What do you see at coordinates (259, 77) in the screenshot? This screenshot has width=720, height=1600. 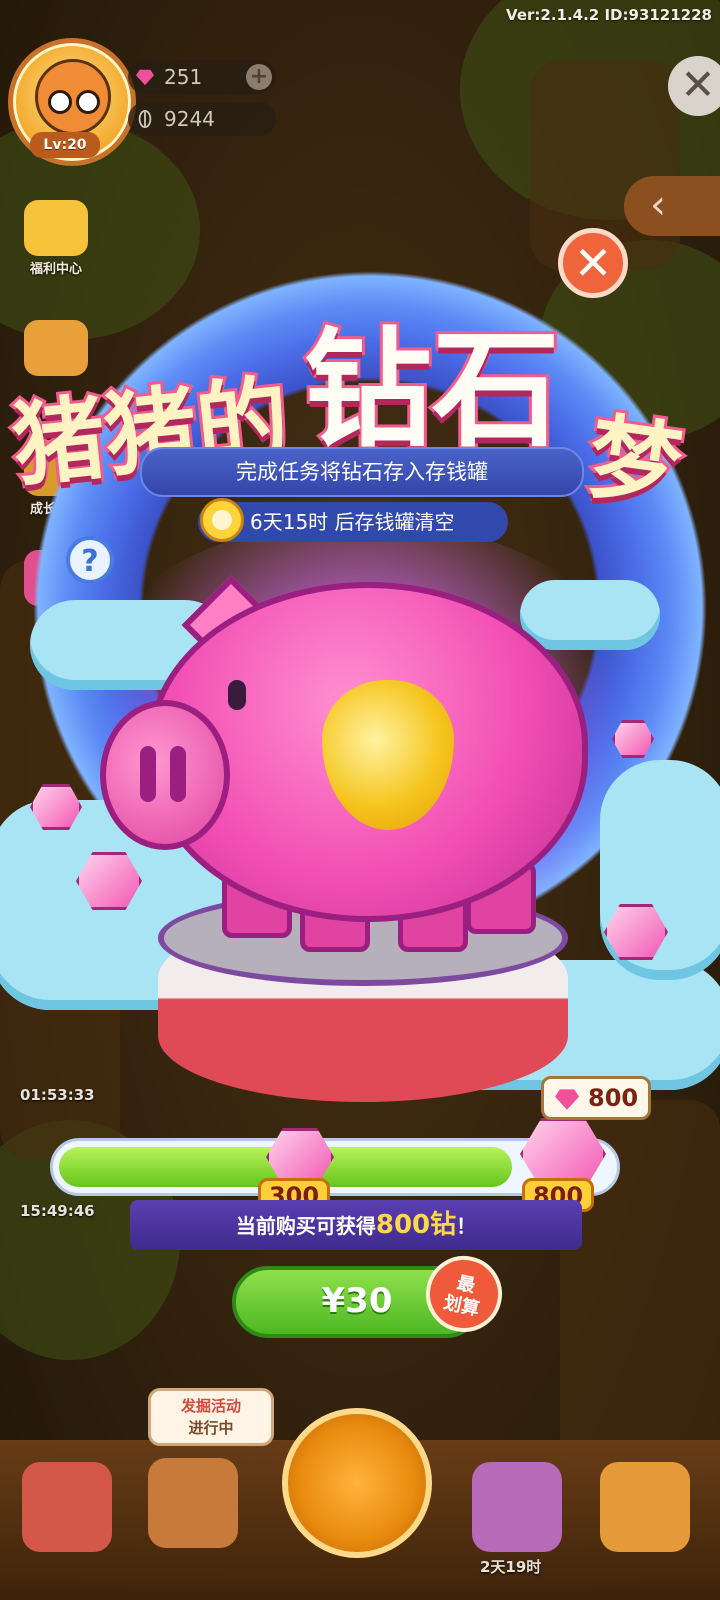 I see `add-diamond-button: +` at bounding box center [259, 77].